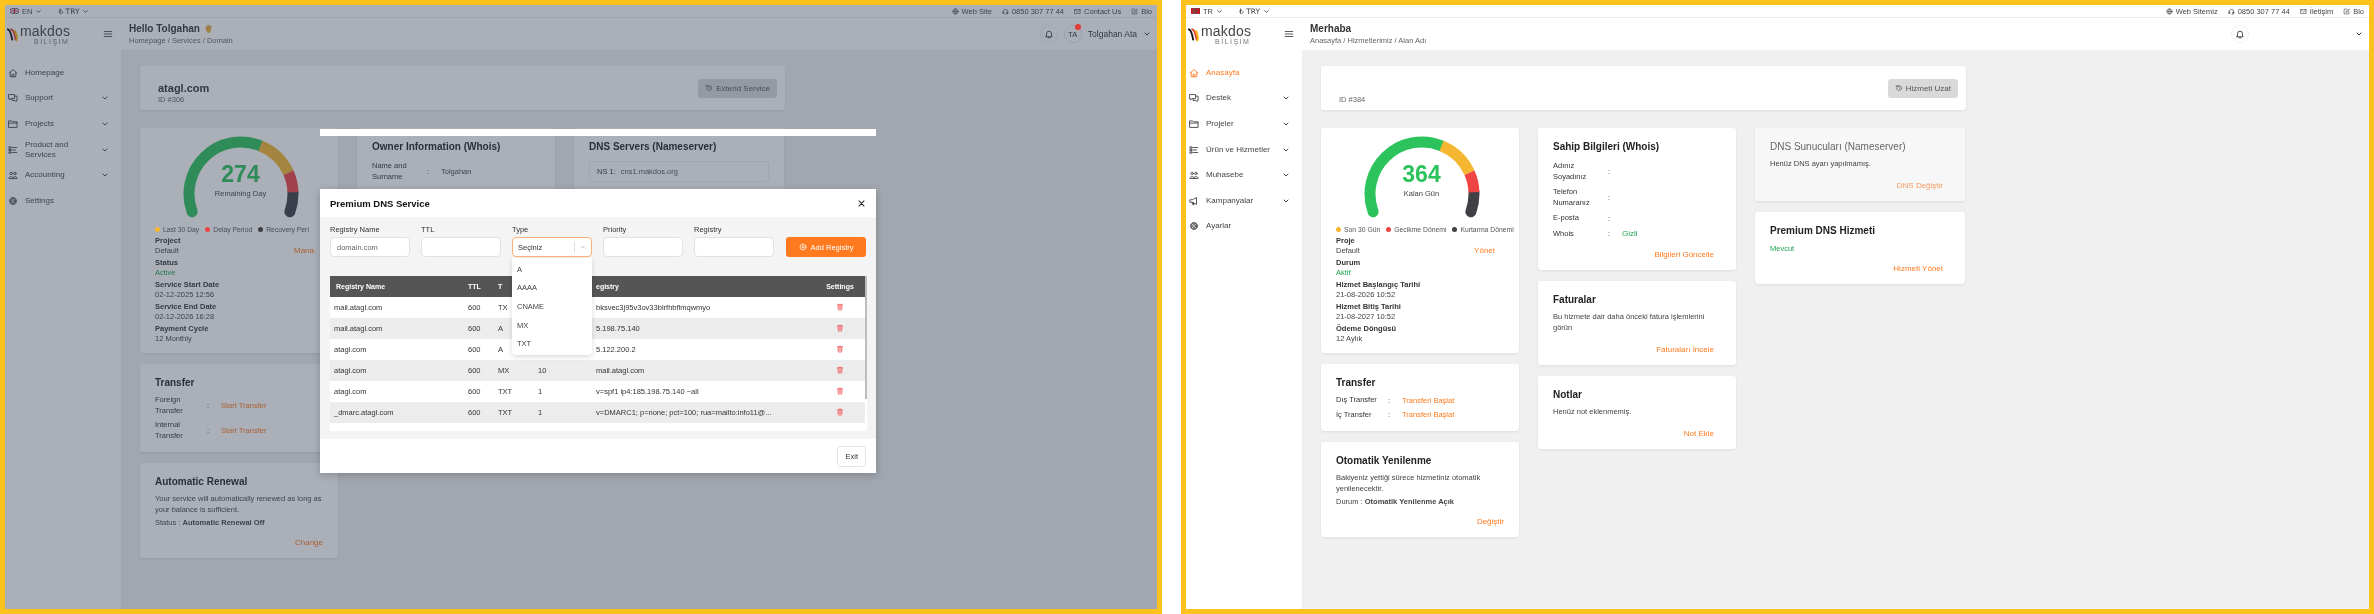  Describe the element at coordinates (164, 28) in the screenshot. I see `greeting: Hello Tolgahan` at that location.